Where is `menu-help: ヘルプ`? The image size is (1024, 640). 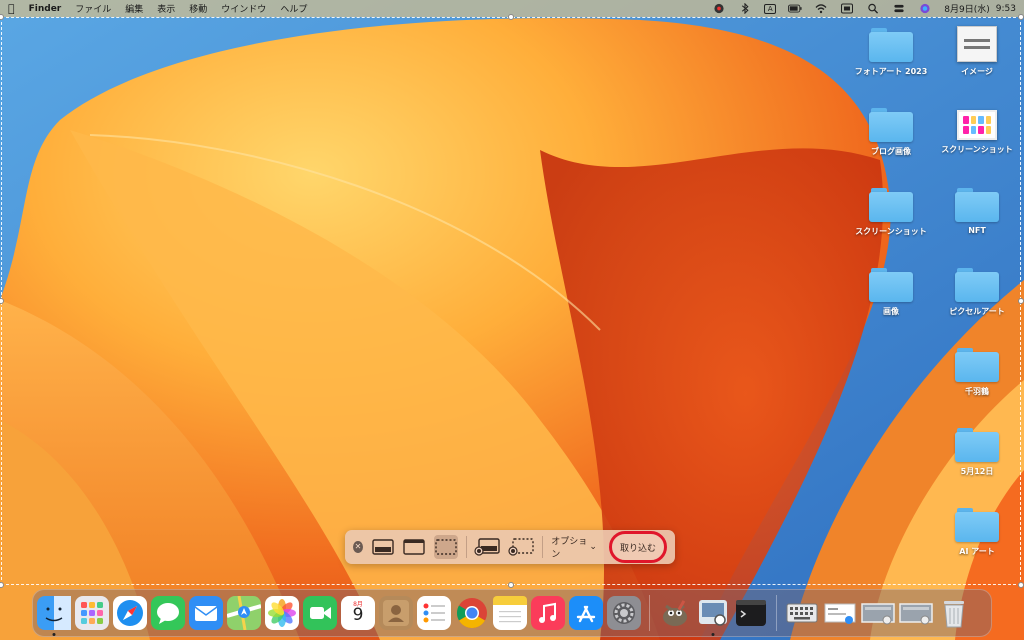
menu-help: ヘルプ is located at coordinates (293, 8).